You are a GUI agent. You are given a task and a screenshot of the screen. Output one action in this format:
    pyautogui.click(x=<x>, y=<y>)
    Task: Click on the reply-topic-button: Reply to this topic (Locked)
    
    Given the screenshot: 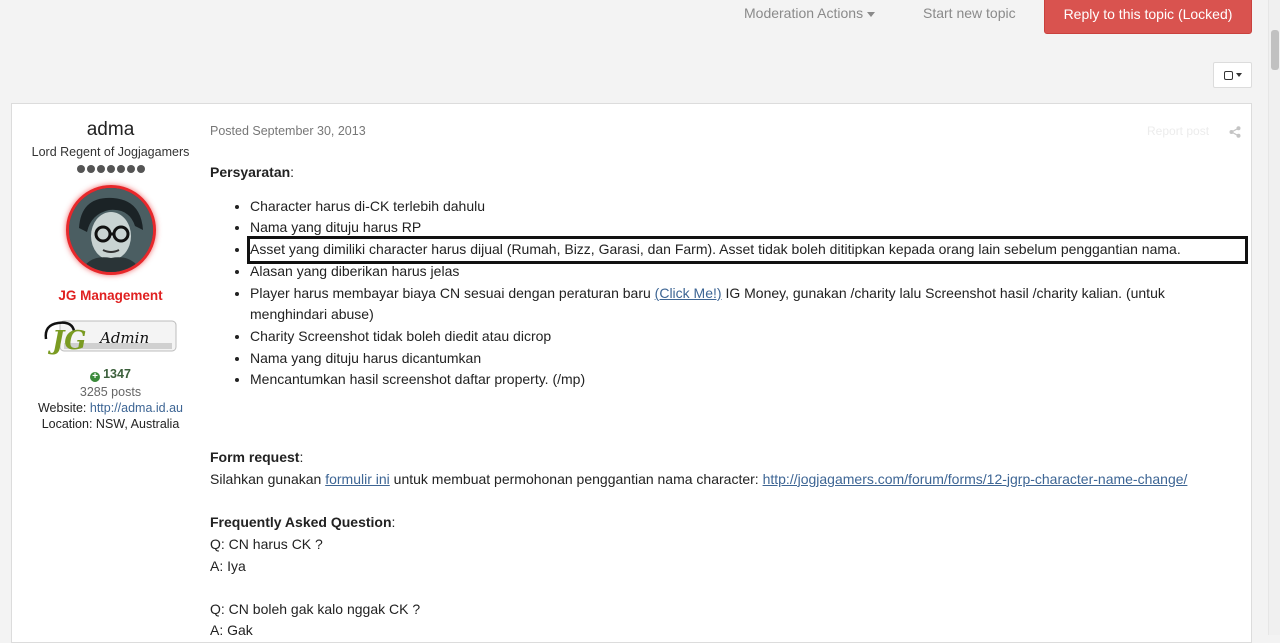 What is the action you would take?
    pyautogui.click(x=1148, y=17)
    